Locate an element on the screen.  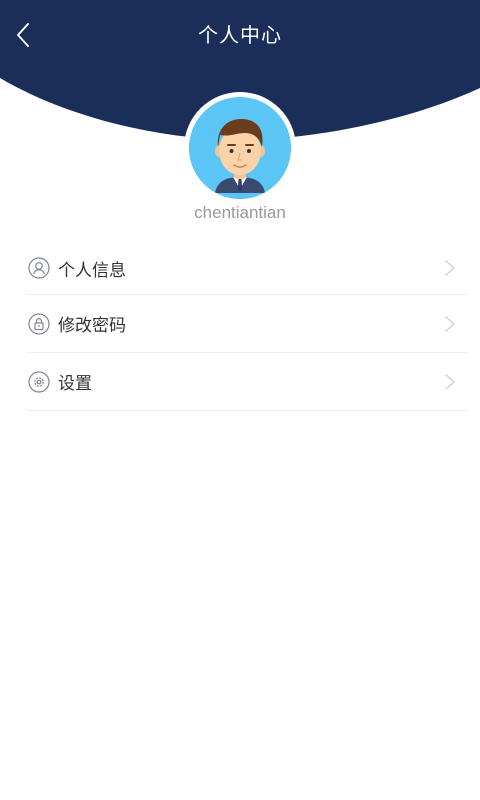
menu-item-change-password: 修改密码 is located at coordinates (247, 324).